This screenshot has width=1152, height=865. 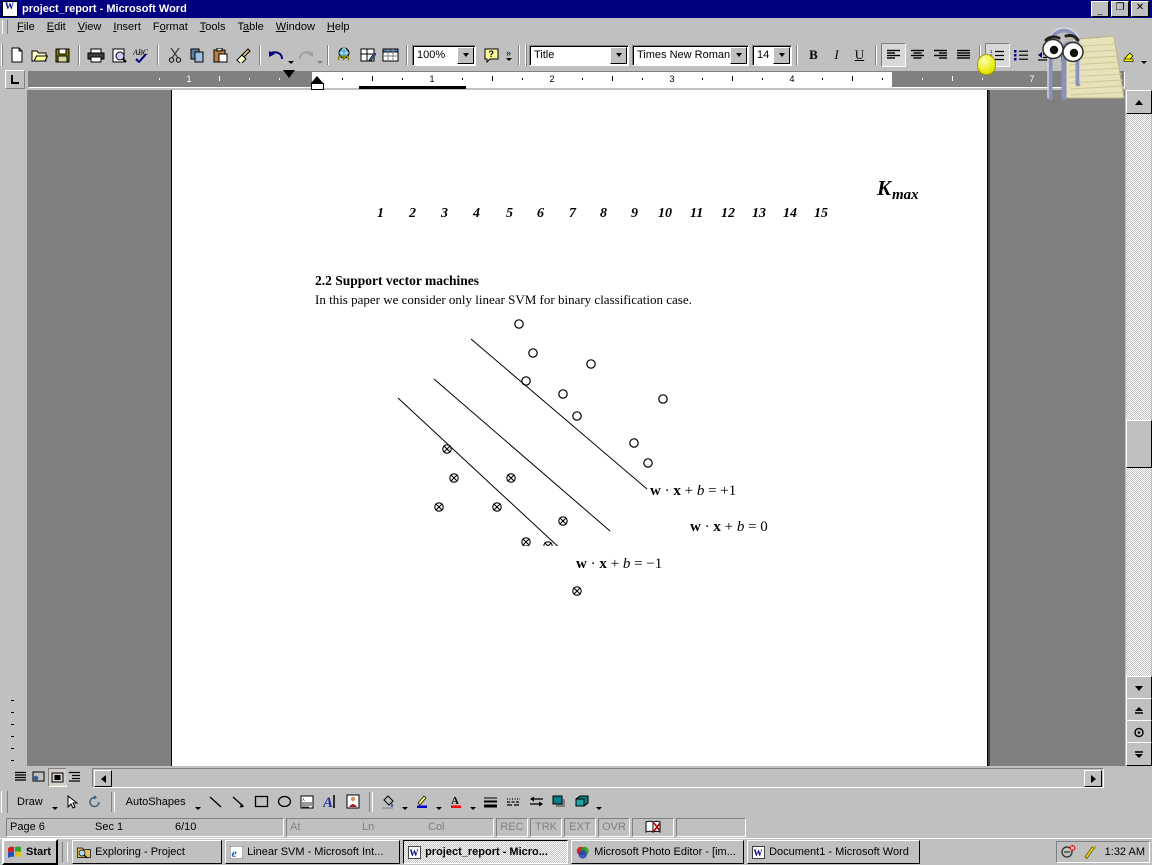 What do you see at coordinates (243, 55) in the screenshot?
I see `format-painter-button` at bounding box center [243, 55].